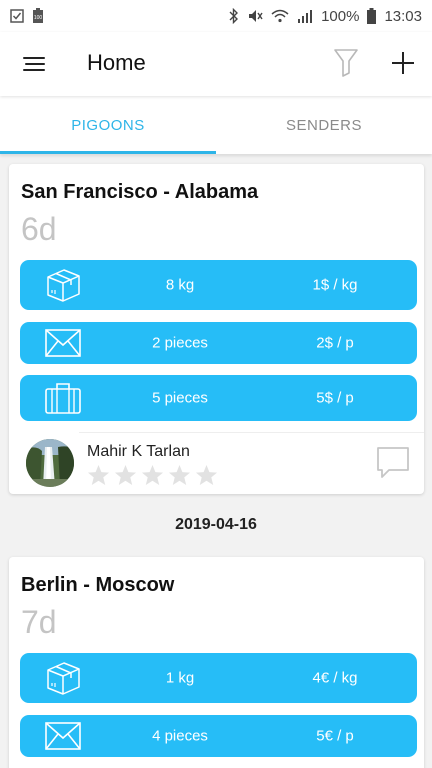  Describe the element at coordinates (17, 16) in the screenshot. I see `checkbox-notification-icon` at that location.